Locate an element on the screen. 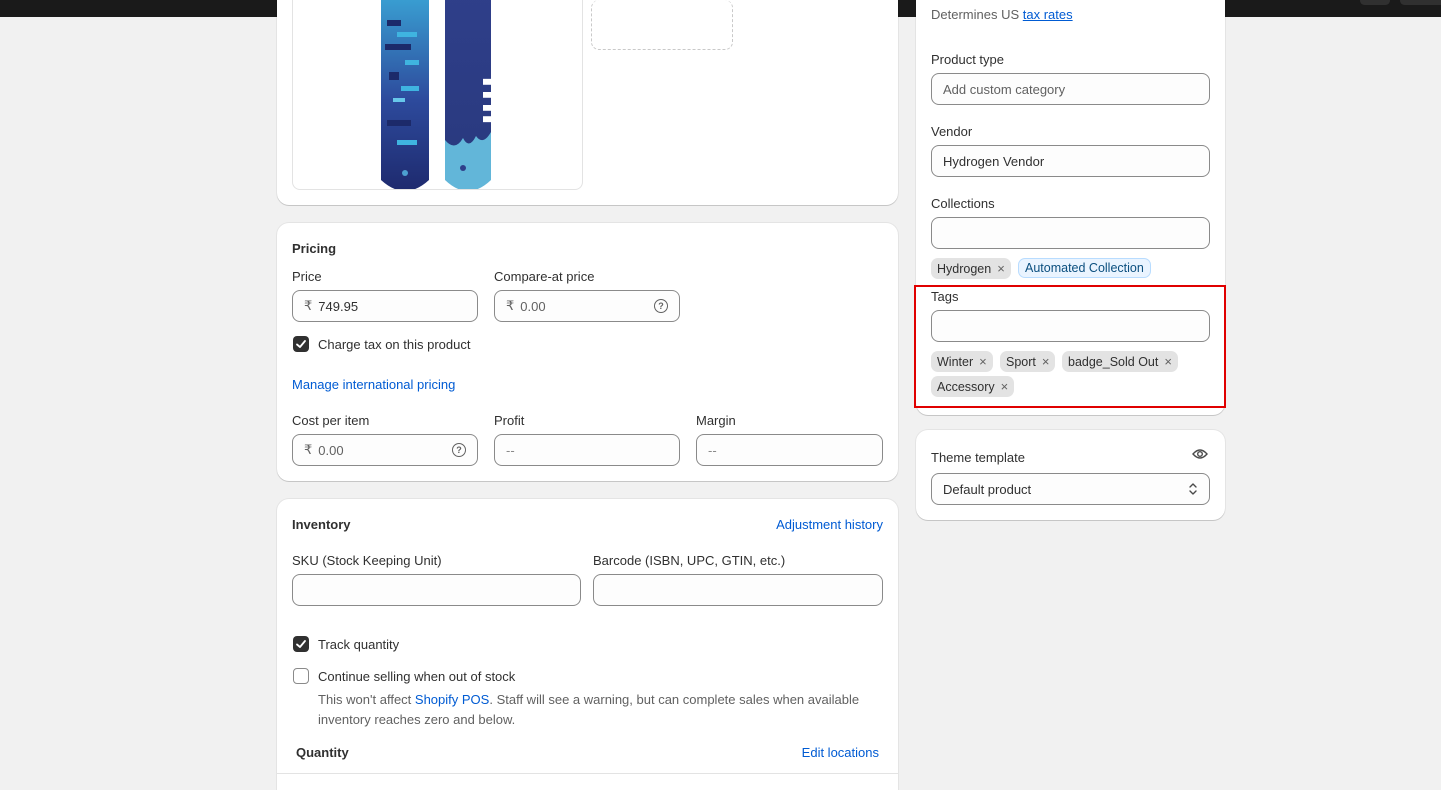 Image resolution: width=1441 pixels, height=790 pixels. tag-badge-sold-out: badge_Sold Out × is located at coordinates (1120, 361).